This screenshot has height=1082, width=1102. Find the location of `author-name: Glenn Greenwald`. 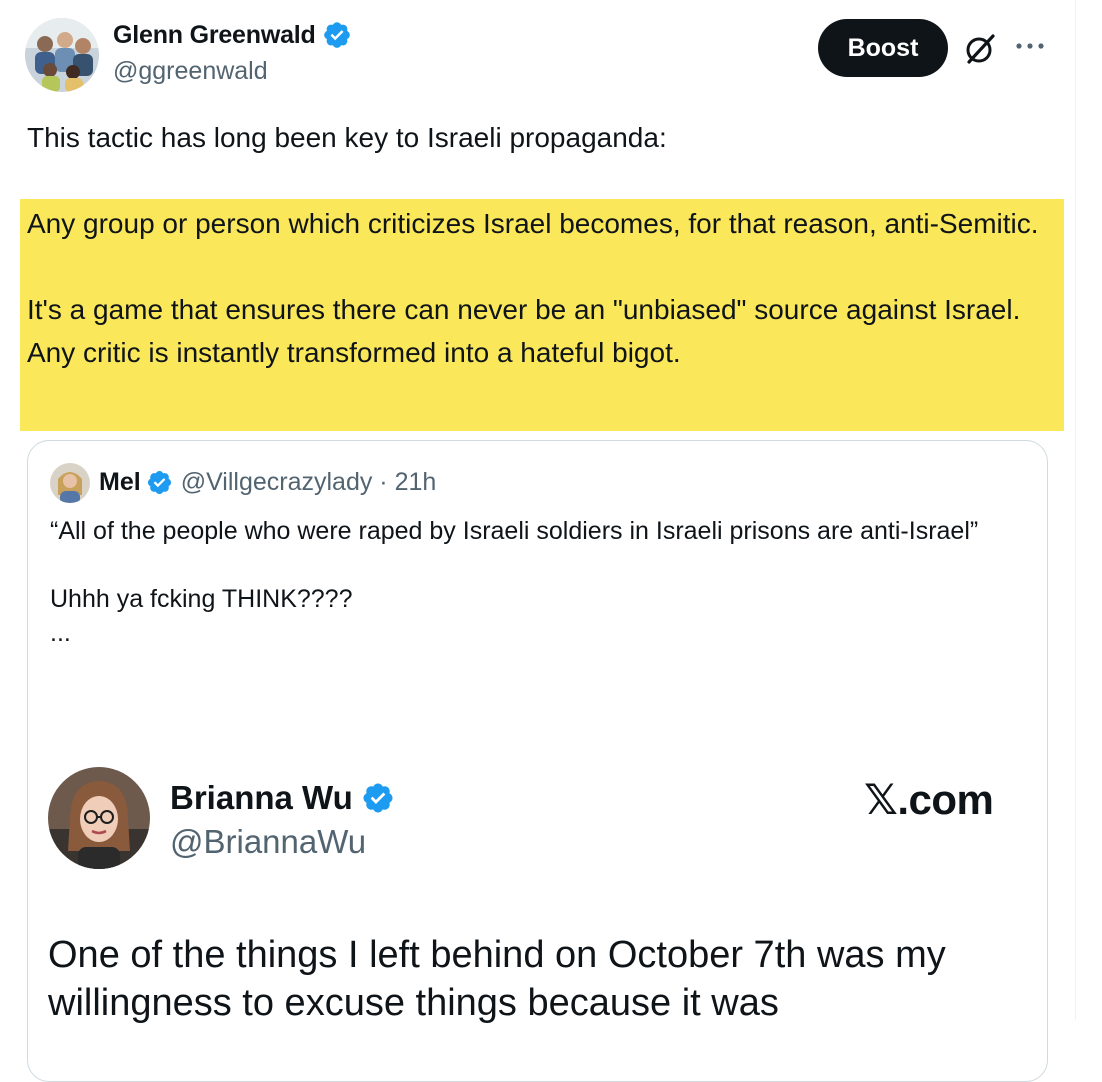

author-name: Glenn Greenwald is located at coordinates (214, 35).